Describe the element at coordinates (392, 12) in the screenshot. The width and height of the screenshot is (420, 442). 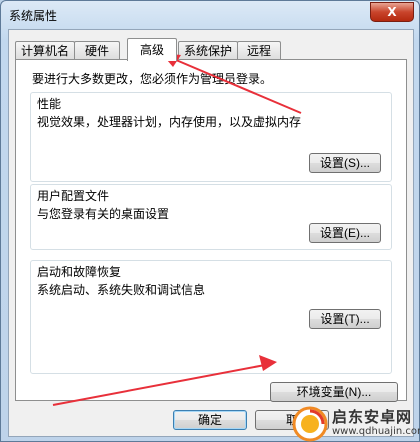
I see `close-button: X` at that location.